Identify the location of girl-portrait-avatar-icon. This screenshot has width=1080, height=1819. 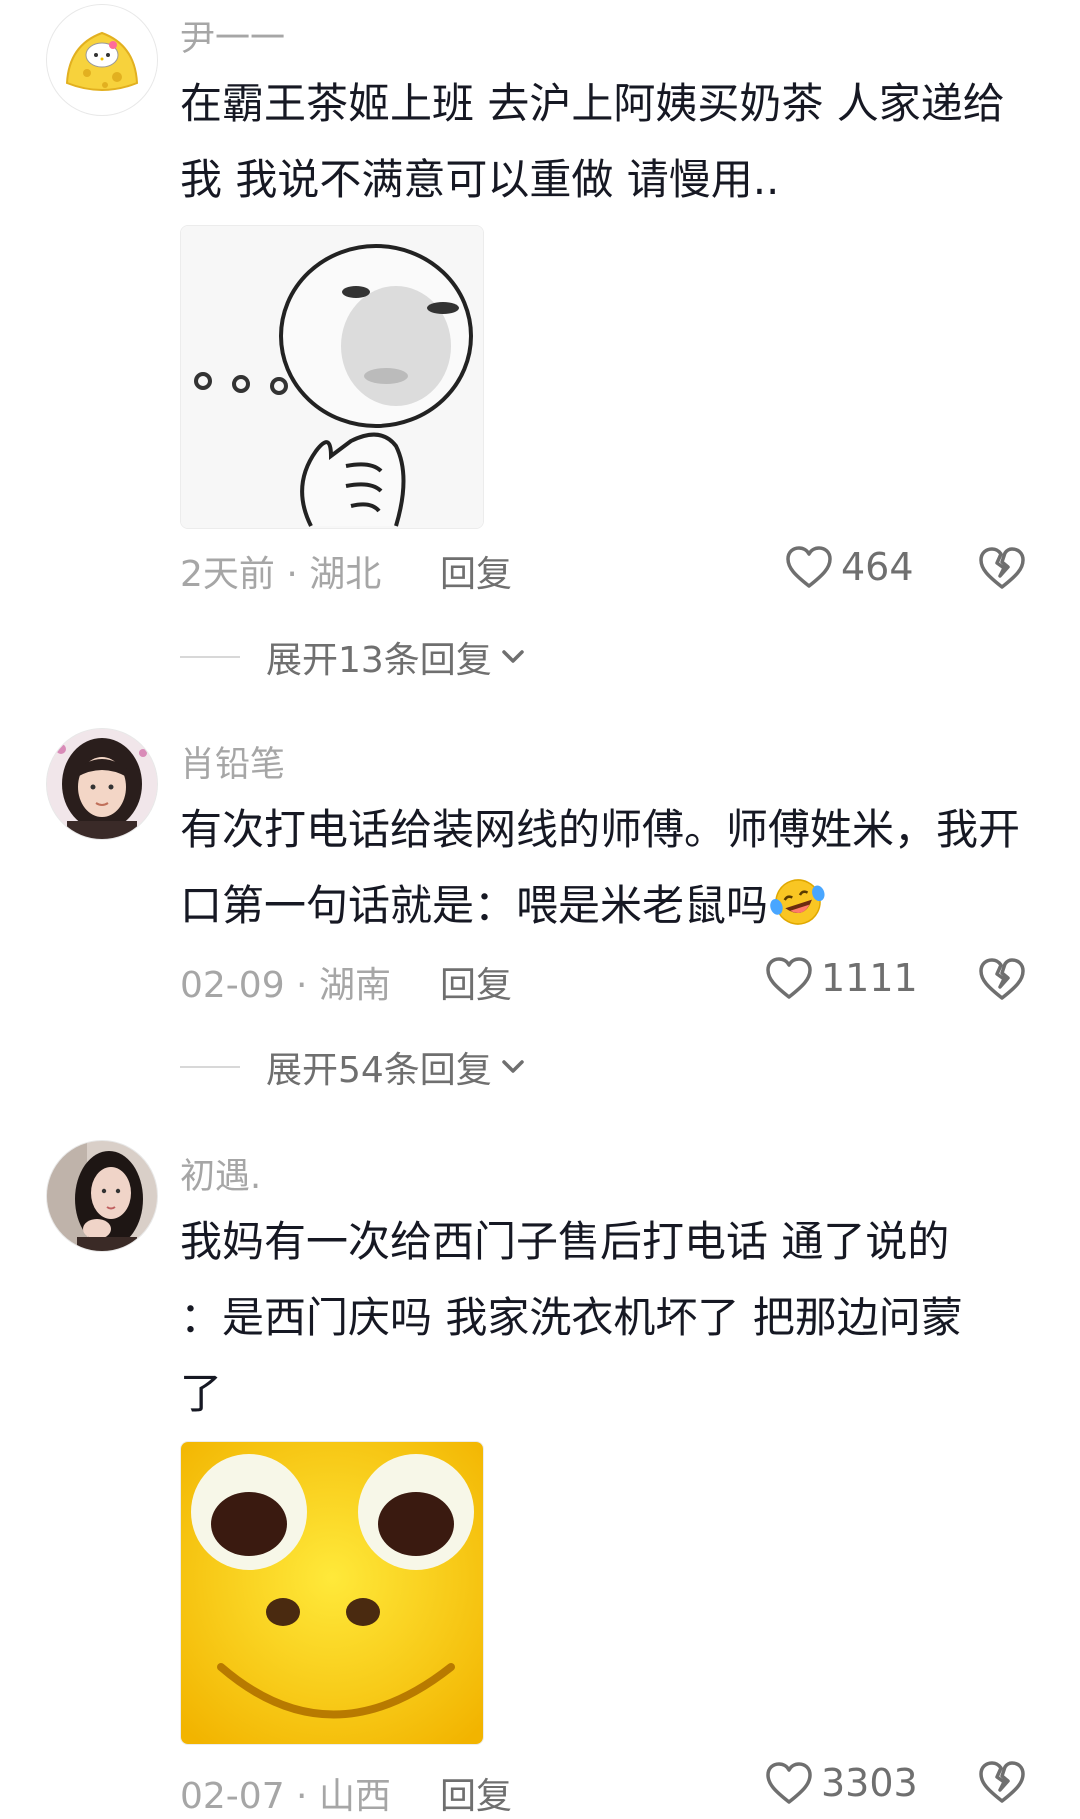
(102, 784).